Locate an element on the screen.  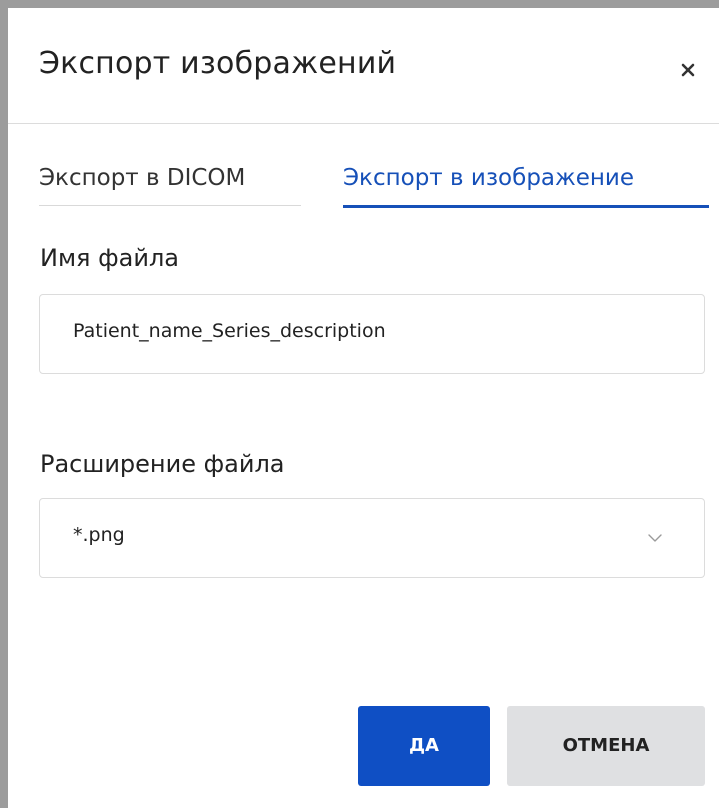
tab-export-image: Экспорт в изображение is located at coordinates (526, 184).